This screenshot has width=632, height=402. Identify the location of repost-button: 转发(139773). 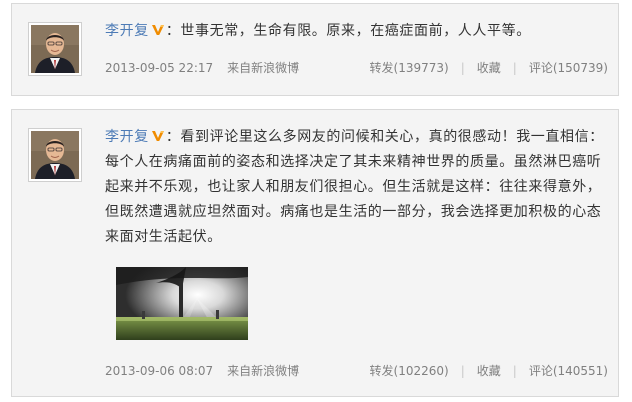
(409, 68).